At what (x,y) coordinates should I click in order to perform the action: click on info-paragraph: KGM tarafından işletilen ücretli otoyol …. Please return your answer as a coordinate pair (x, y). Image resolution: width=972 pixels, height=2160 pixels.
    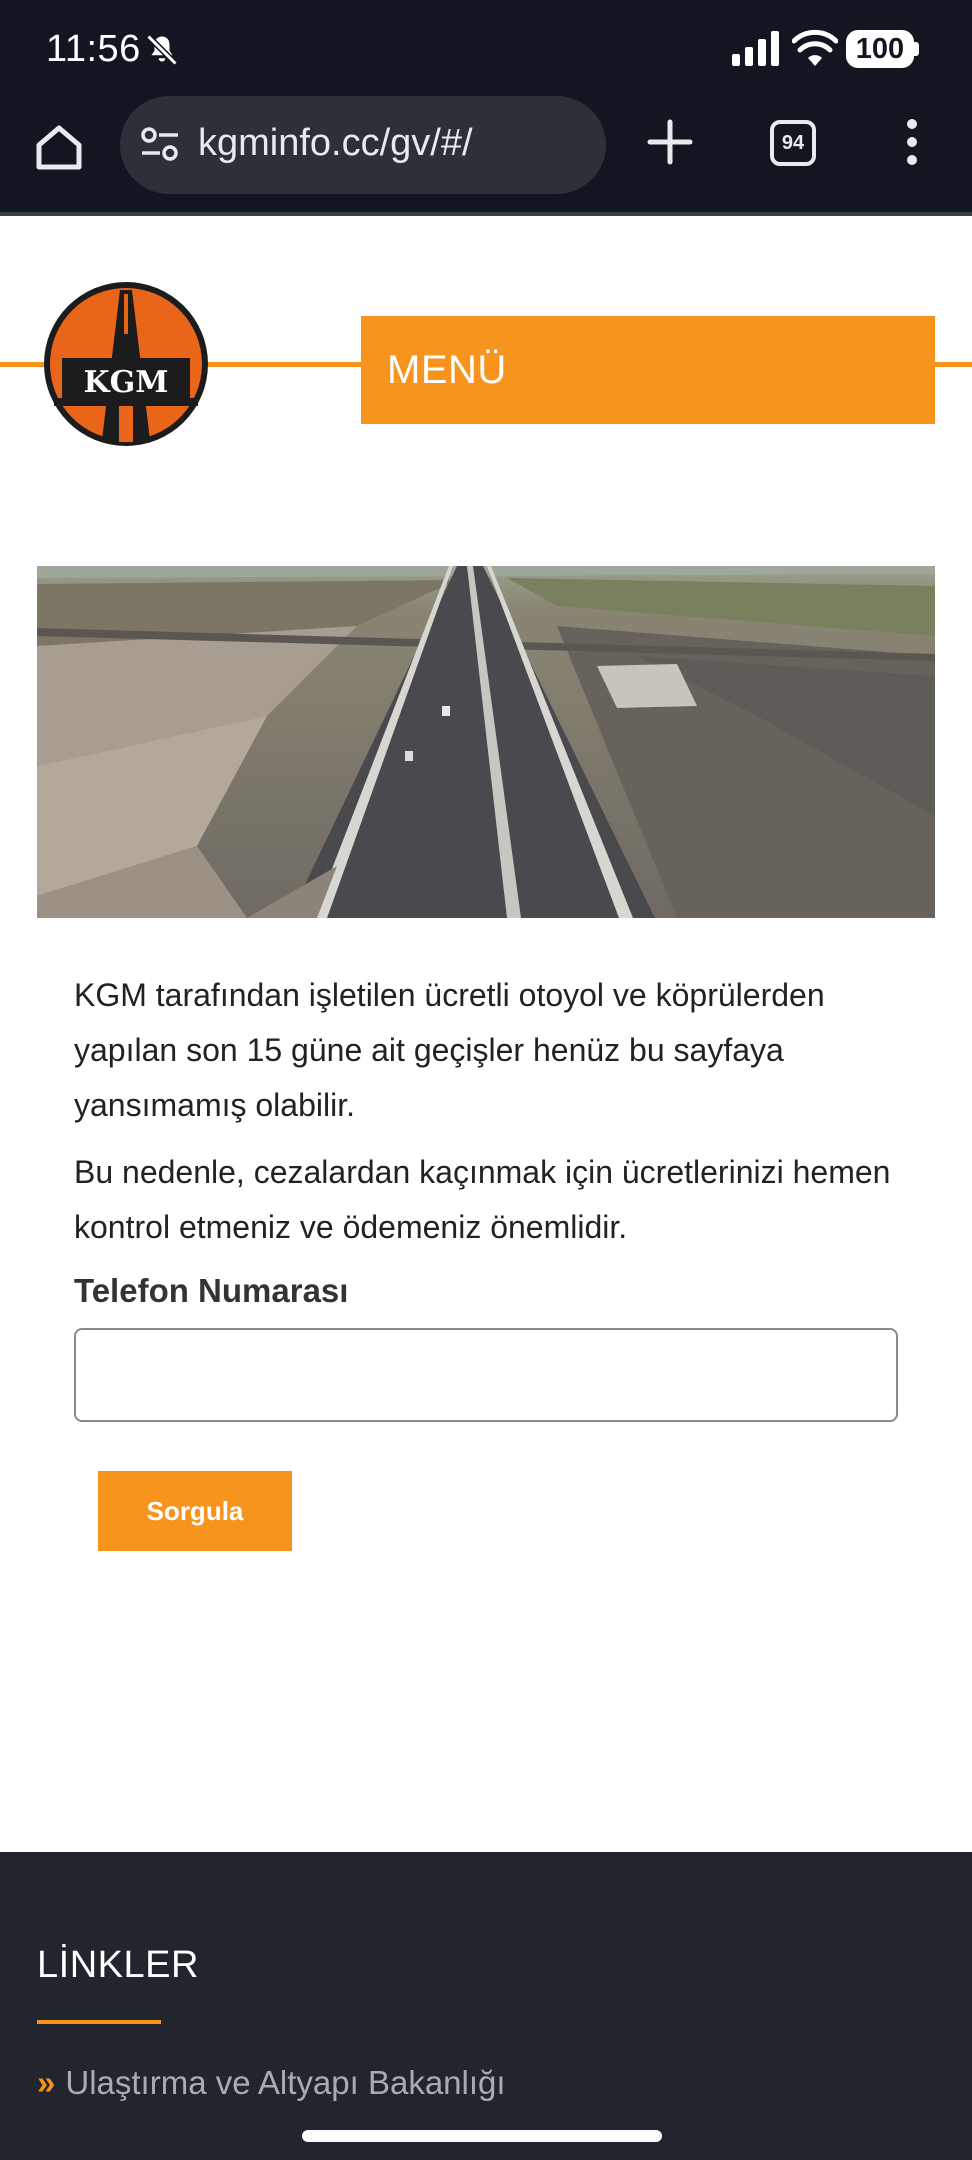
    Looking at the image, I should click on (449, 1050).